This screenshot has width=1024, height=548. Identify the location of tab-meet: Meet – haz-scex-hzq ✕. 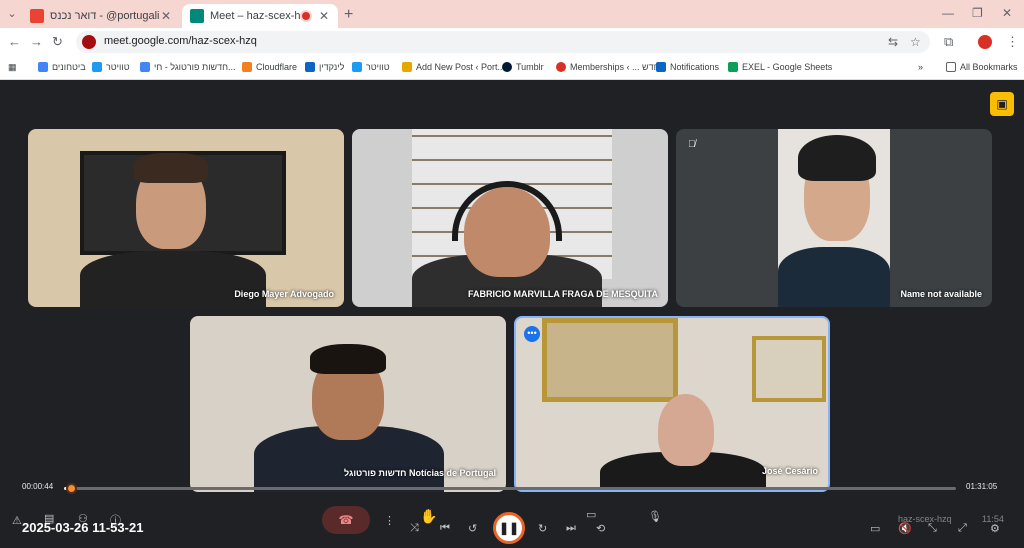
(260, 16).